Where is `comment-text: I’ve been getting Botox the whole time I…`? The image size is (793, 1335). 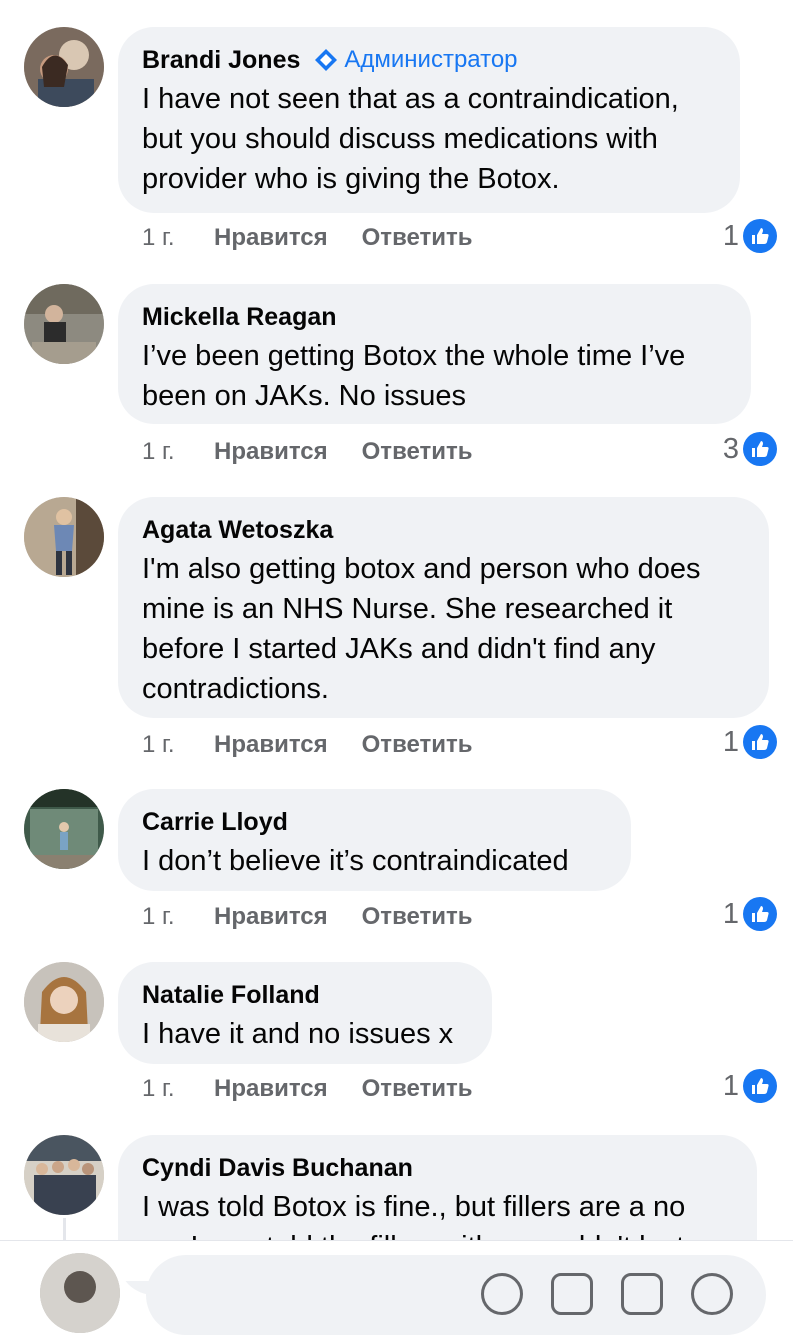
comment-text: I’ve been getting Botox the whole time I… is located at coordinates (414, 376).